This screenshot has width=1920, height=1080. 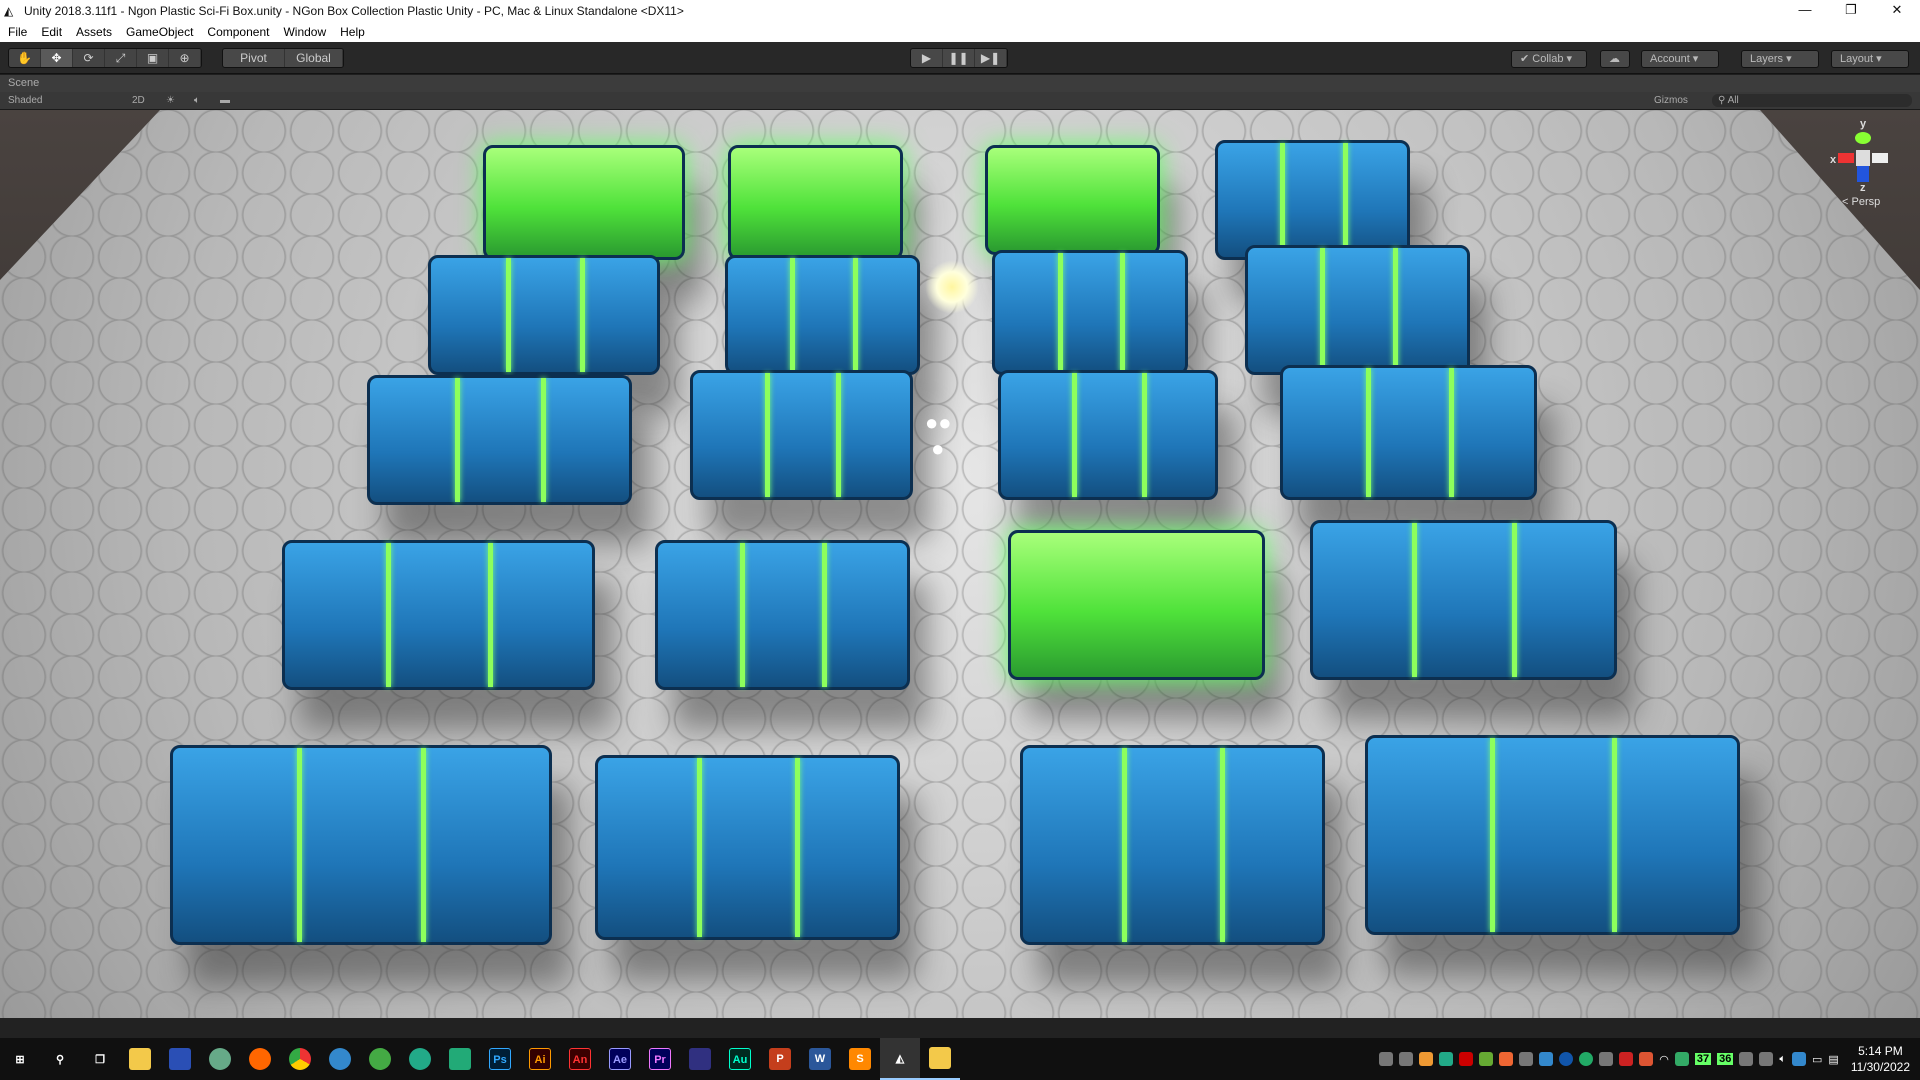 I want to click on orientation-gizmo: y x z < Persp, so click(x=1865, y=168).